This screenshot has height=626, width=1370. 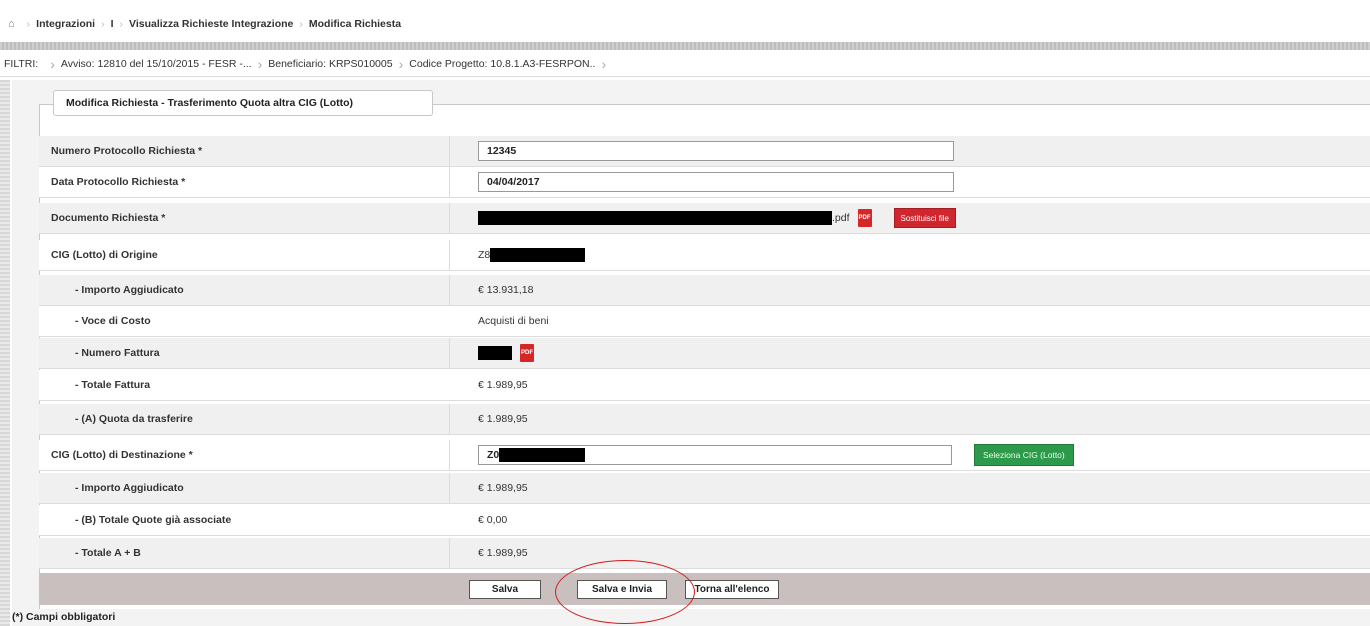 I want to click on quota-trasferire-value: € 1.989,95, so click(x=503, y=419).